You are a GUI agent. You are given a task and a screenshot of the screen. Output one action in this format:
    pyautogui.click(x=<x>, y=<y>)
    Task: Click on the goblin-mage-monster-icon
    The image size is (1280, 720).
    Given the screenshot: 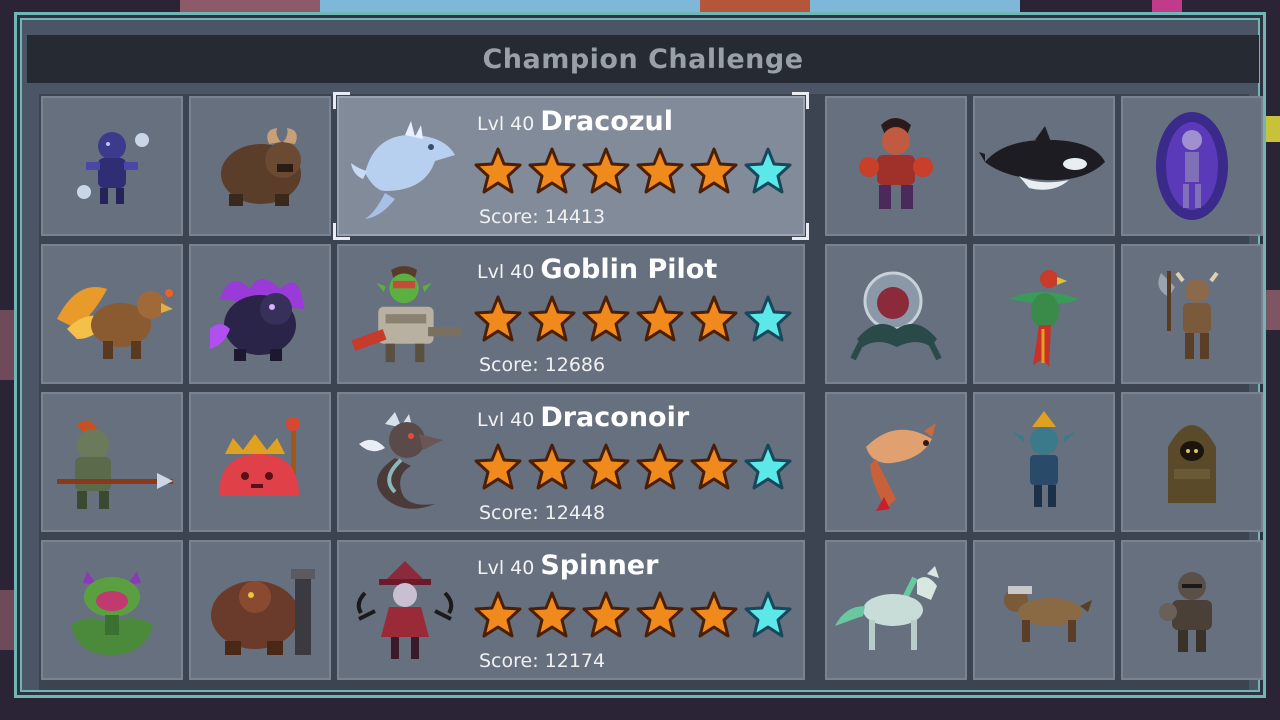 What is the action you would take?
    pyautogui.click(x=1044, y=459)
    